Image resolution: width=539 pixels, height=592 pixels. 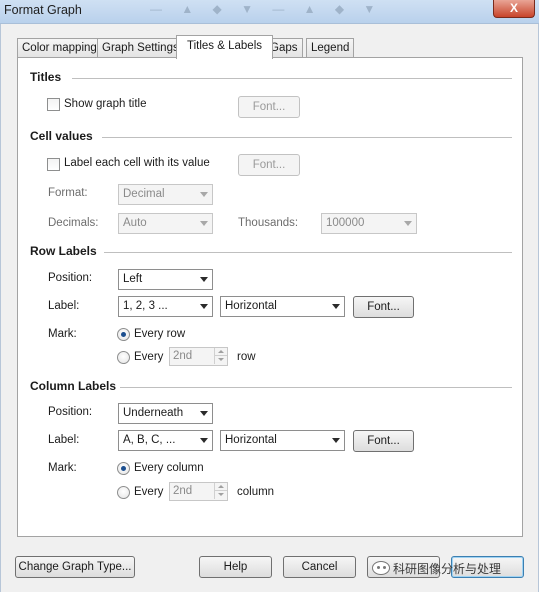 What do you see at coordinates (256, 492) in the screenshot?
I see `column-unit-label: column` at bounding box center [256, 492].